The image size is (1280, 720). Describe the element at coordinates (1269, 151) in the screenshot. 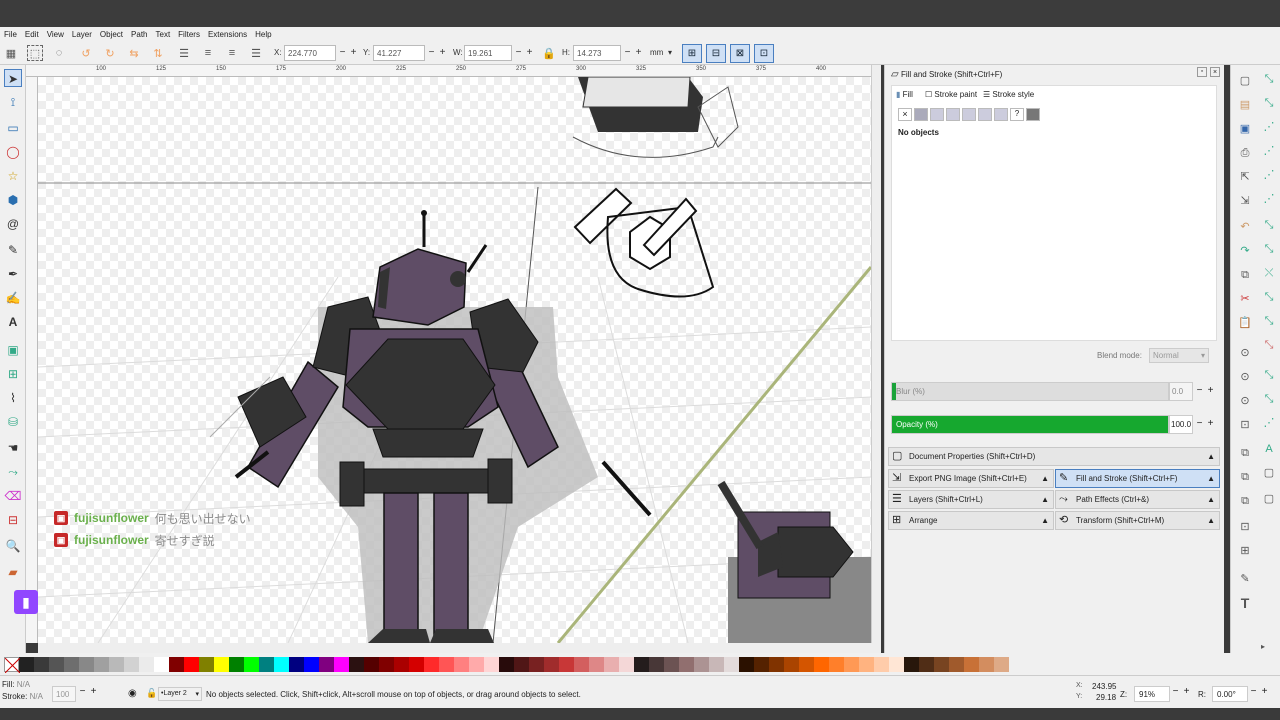

I see `snap-bbox-corner-icon: ⋰` at that location.